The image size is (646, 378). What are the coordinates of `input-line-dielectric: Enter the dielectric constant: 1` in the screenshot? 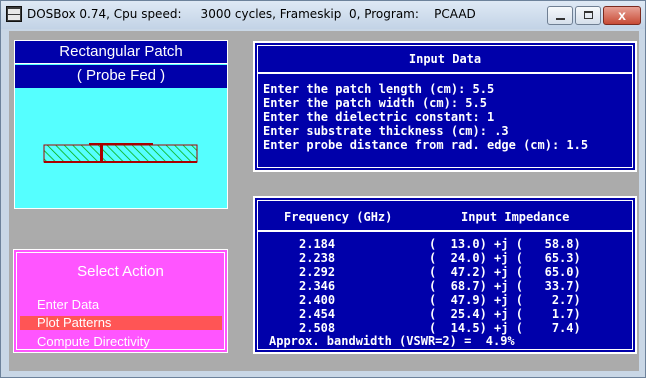 It's located at (379, 117).